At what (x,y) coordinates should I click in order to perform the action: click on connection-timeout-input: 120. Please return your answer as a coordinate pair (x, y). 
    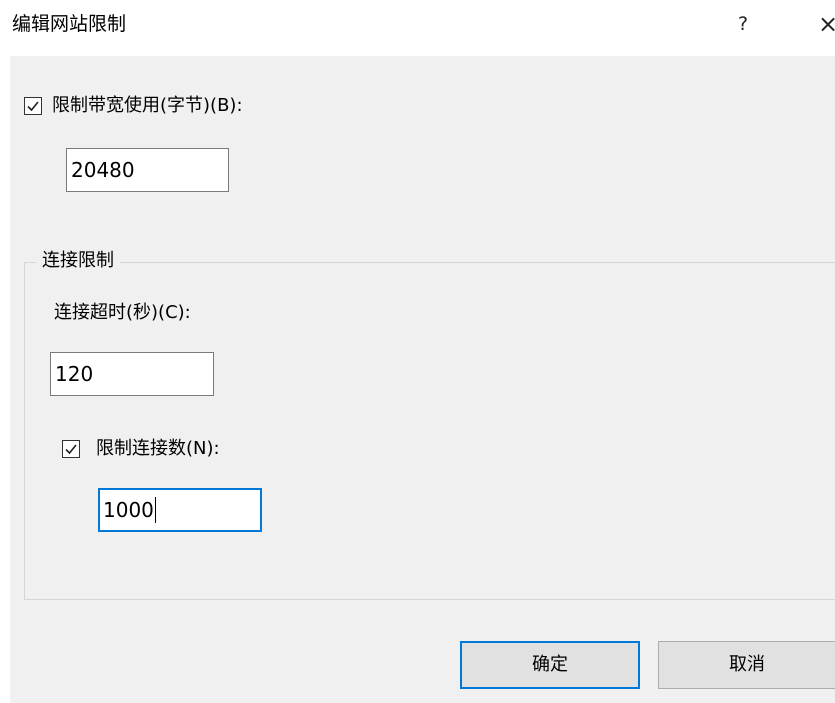
    Looking at the image, I should click on (132, 374).